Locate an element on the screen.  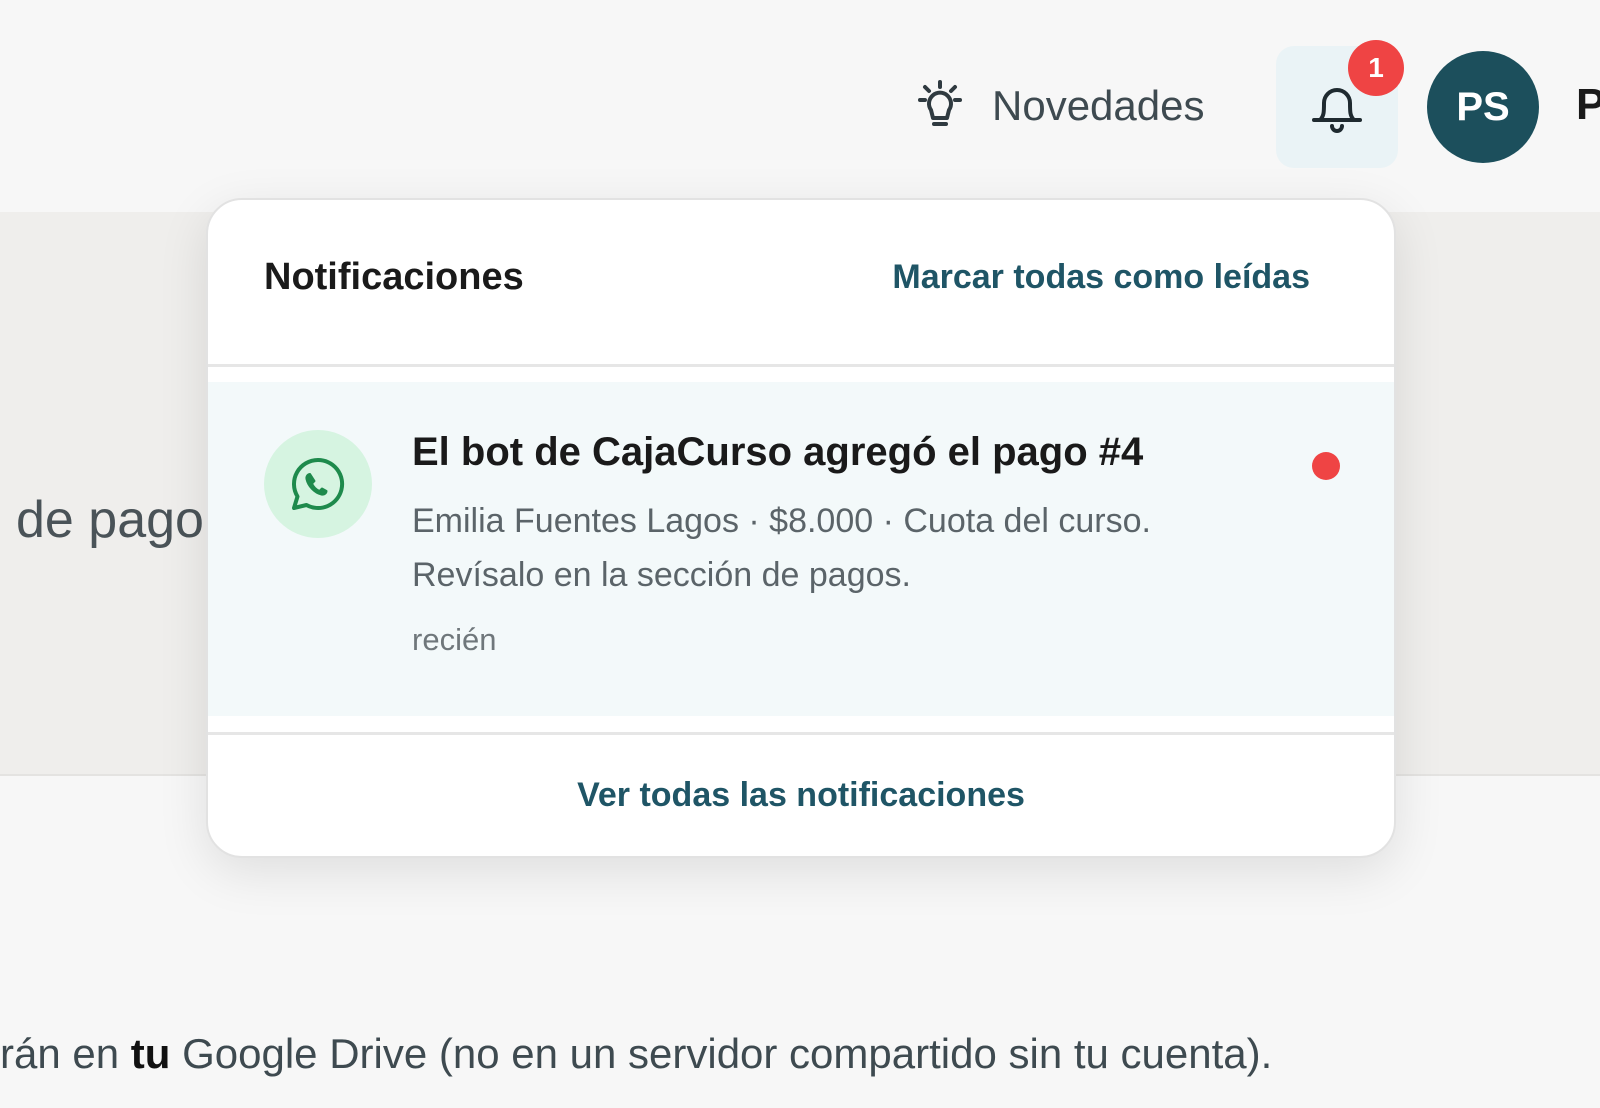
novedades-button: Novedades is located at coordinates (1058, 106).